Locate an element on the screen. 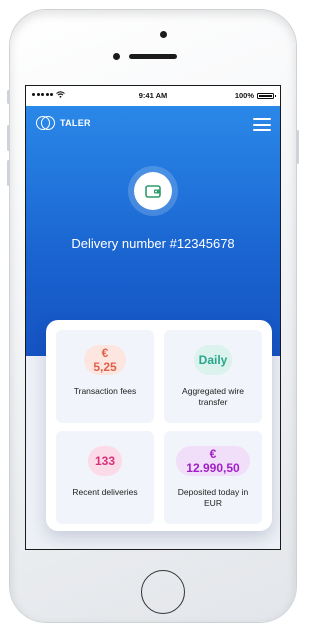 The width and height of the screenshot is (320, 626). wallet-circle is located at coordinates (153, 191).